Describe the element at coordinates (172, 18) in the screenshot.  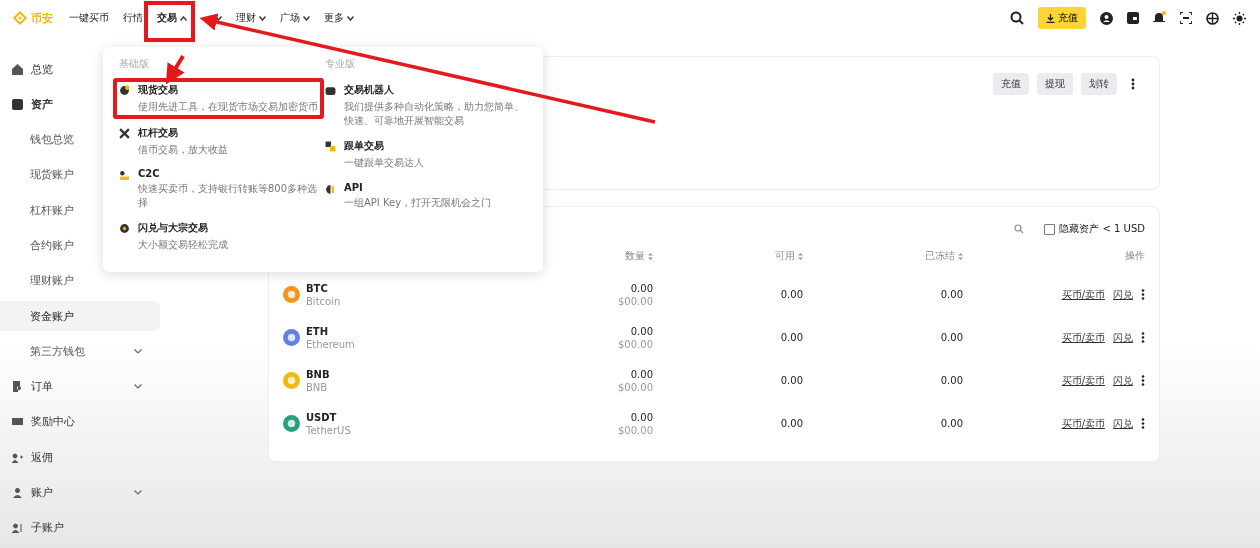
I see `nav-link: 交易` at that location.